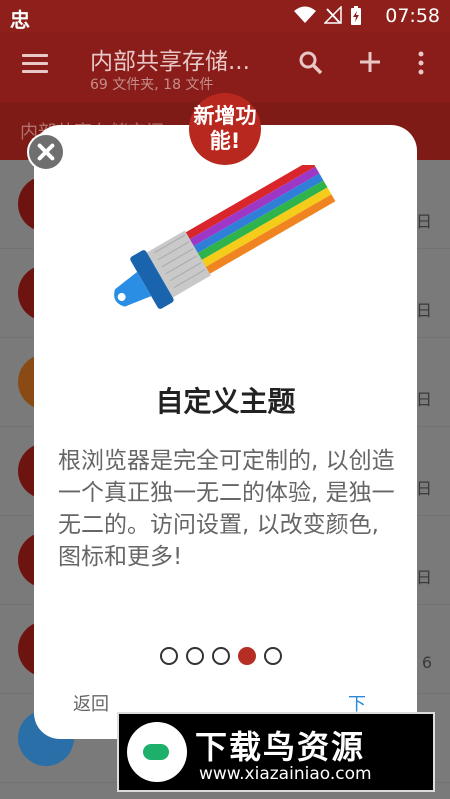 Image resolution: width=450 pixels, height=799 pixels. I want to click on menu-icon, so click(35, 64).